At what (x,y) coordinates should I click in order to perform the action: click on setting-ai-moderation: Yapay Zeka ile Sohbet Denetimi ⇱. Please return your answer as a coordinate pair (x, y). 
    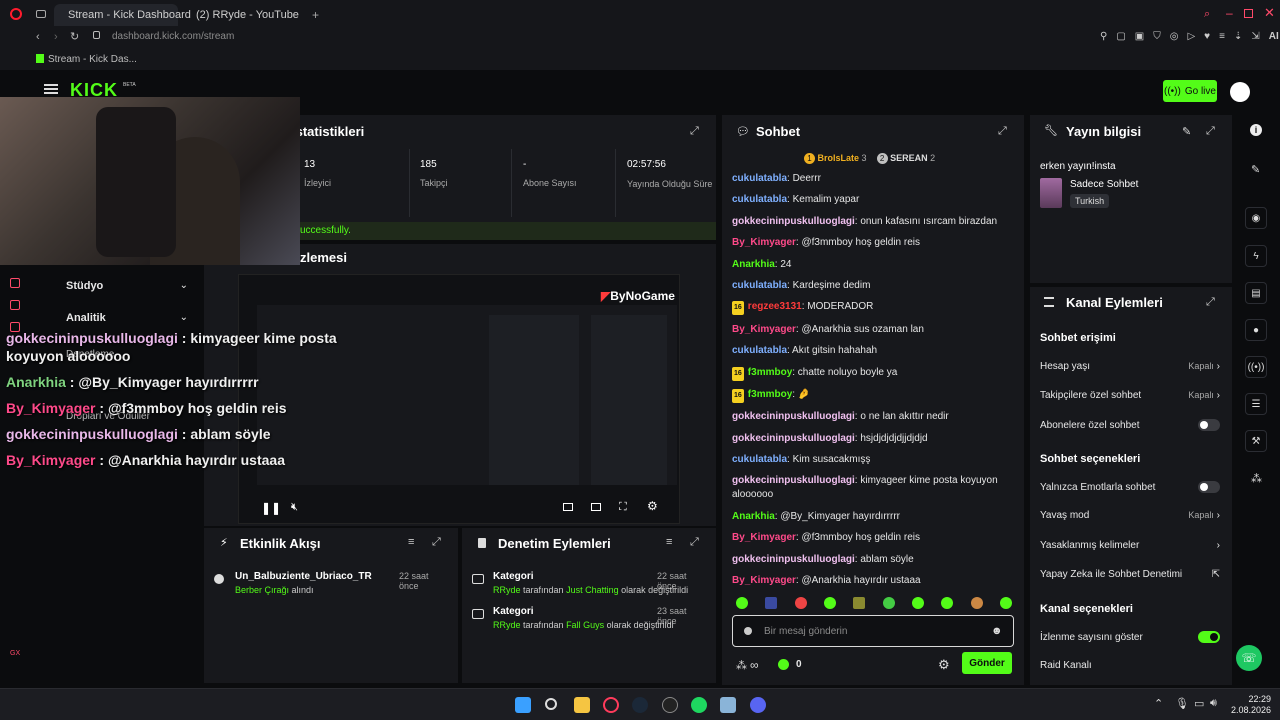
    Looking at the image, I should click on (1130, 574).